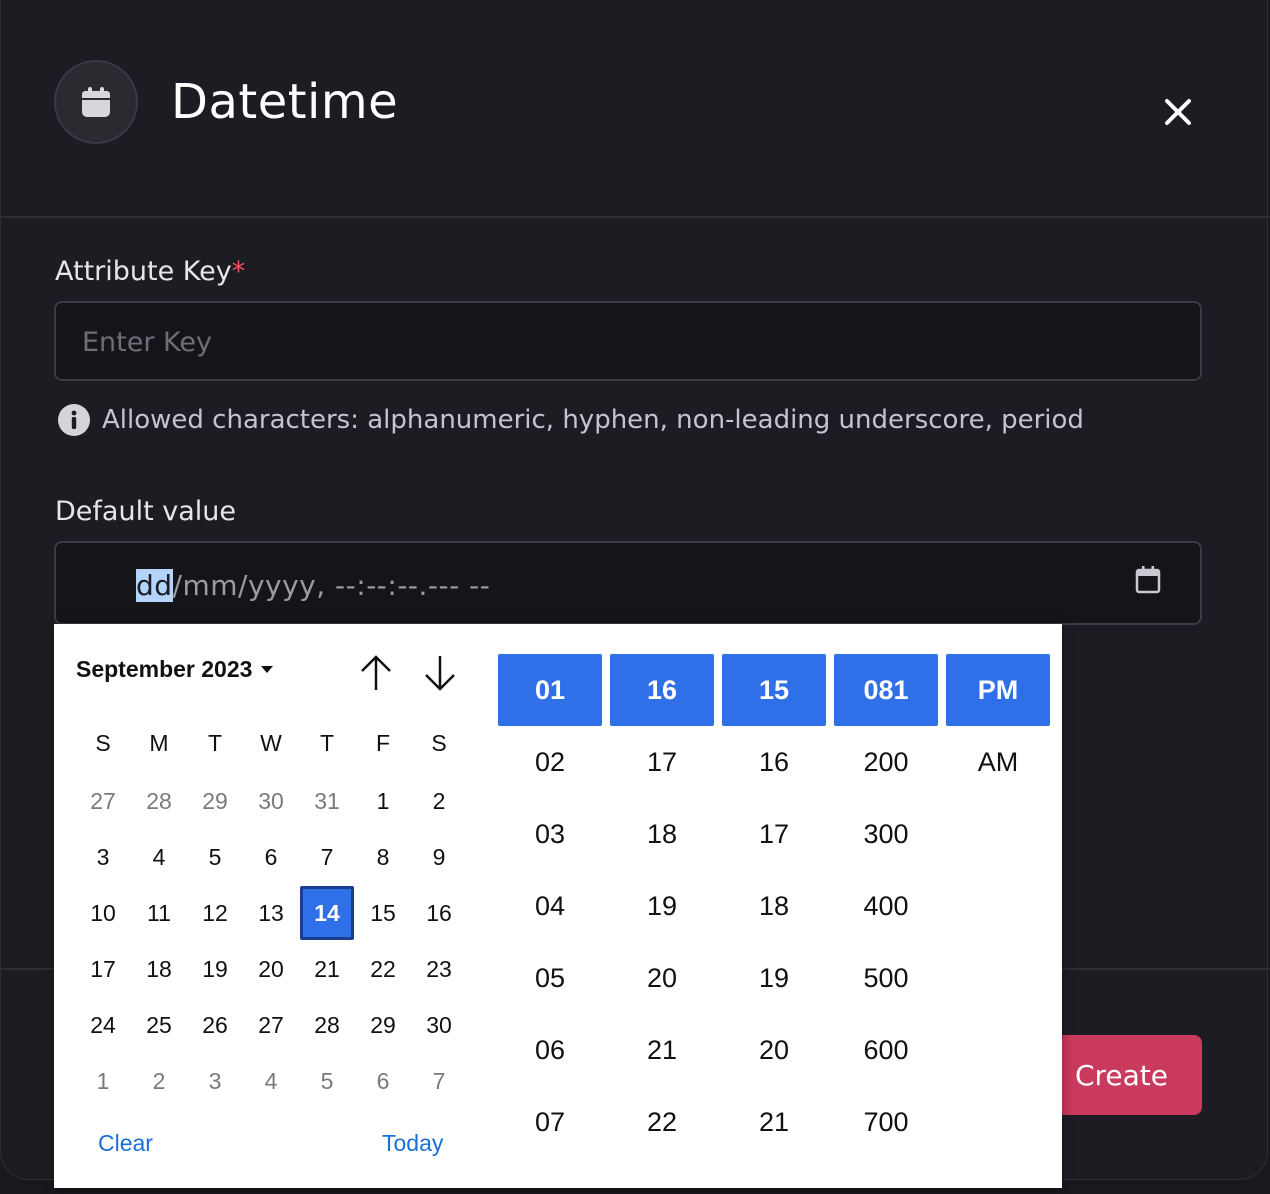 The image size is (1270, 1194). What do you see at coordinates (550, 978) in the screenshot?
I see `hour-option: 05` at bounding box center [550, 978].